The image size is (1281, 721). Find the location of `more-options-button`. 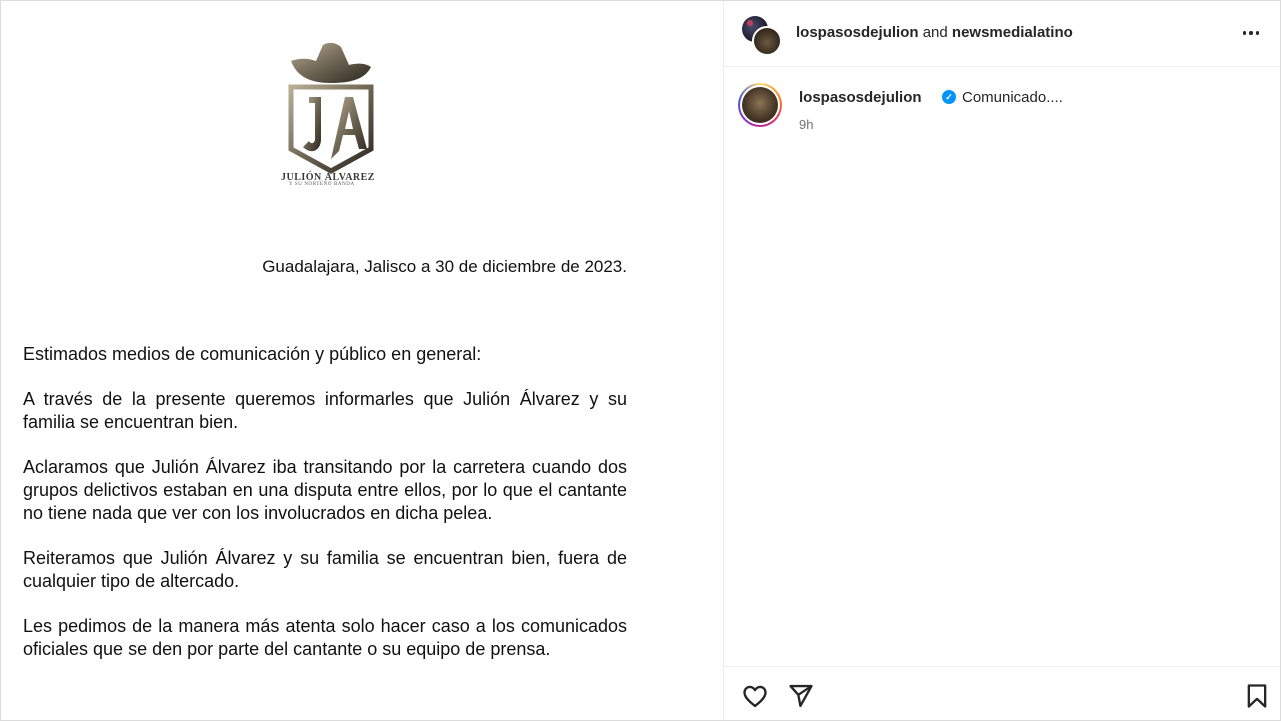

more-options-button is located at coordinates (1251, 33).